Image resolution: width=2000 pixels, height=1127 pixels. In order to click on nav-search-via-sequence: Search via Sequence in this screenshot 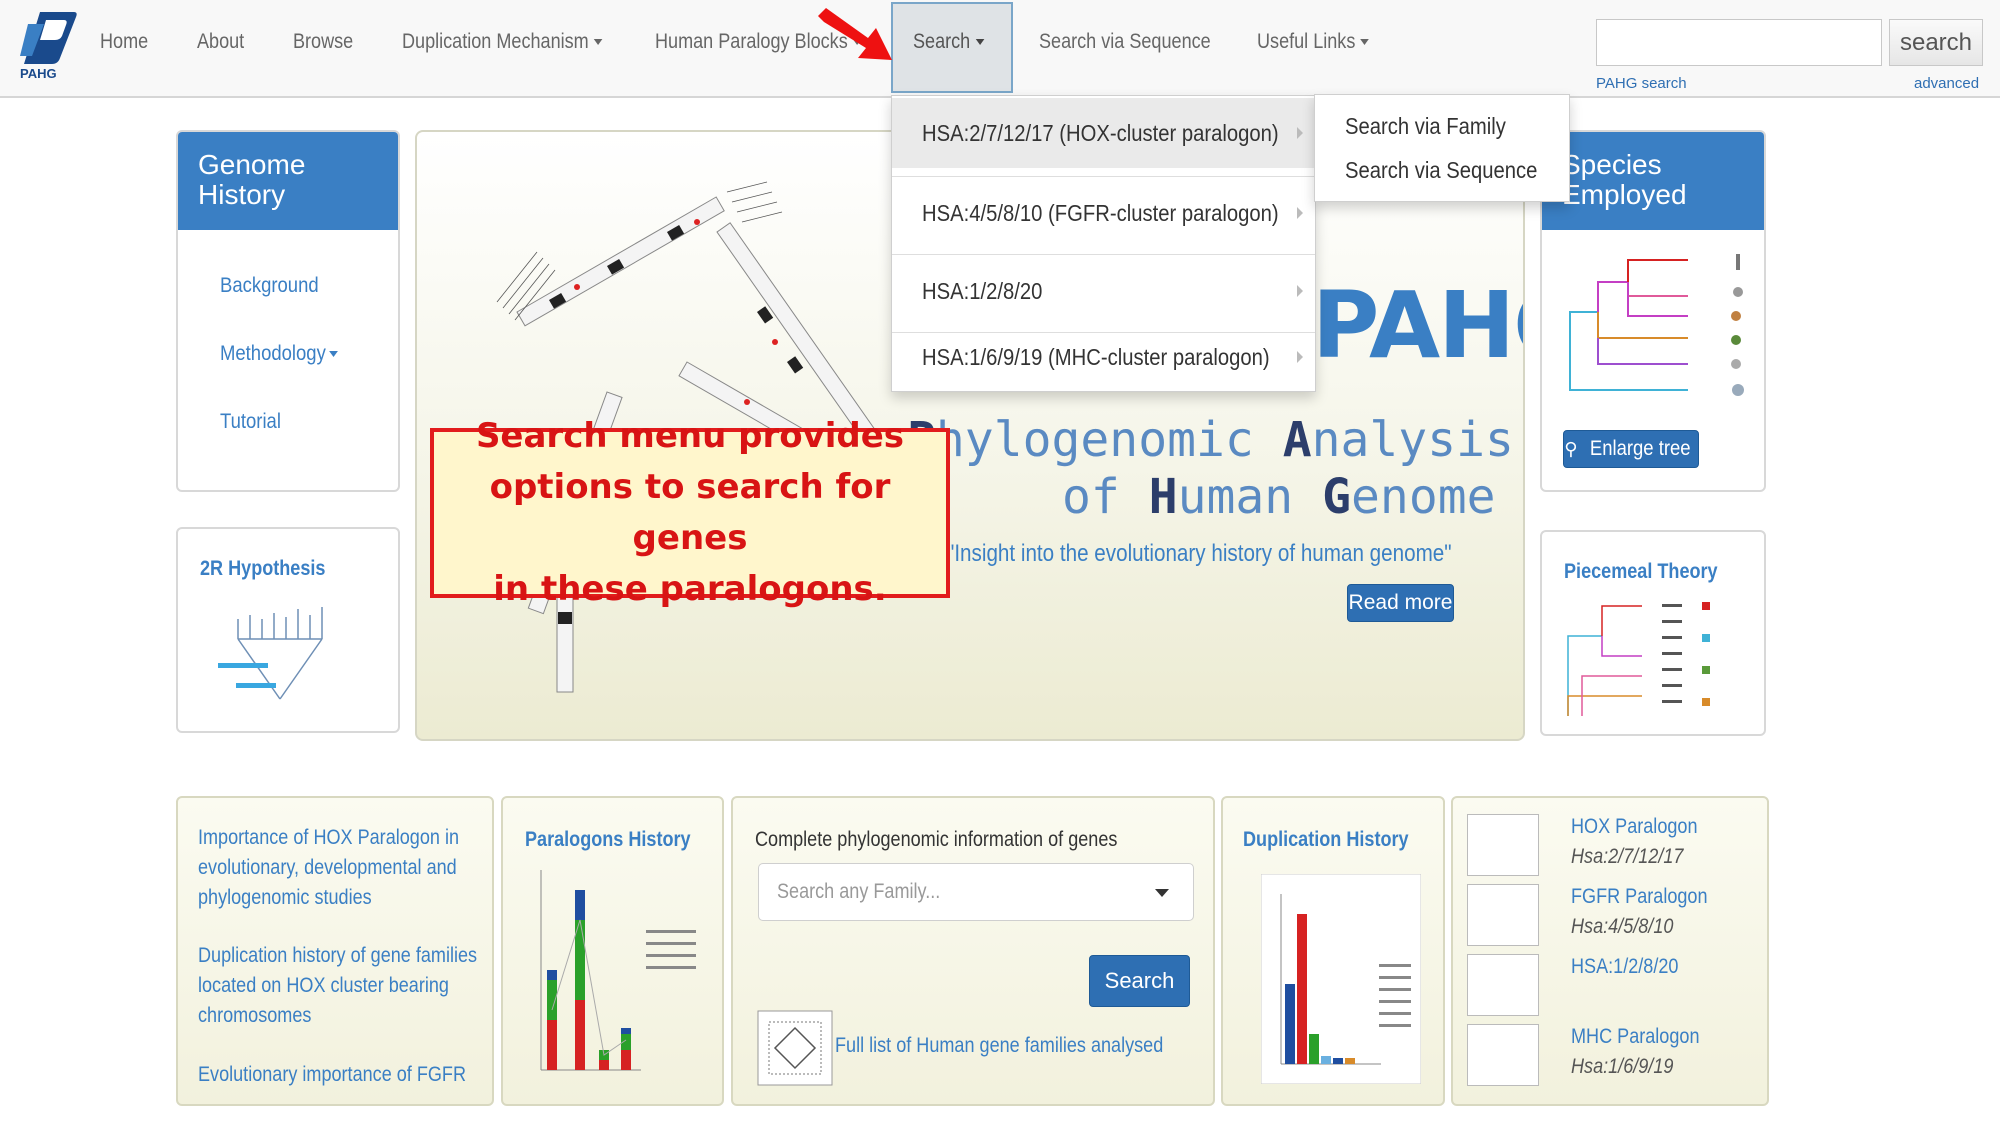, I will do `click(1125, 42)`.